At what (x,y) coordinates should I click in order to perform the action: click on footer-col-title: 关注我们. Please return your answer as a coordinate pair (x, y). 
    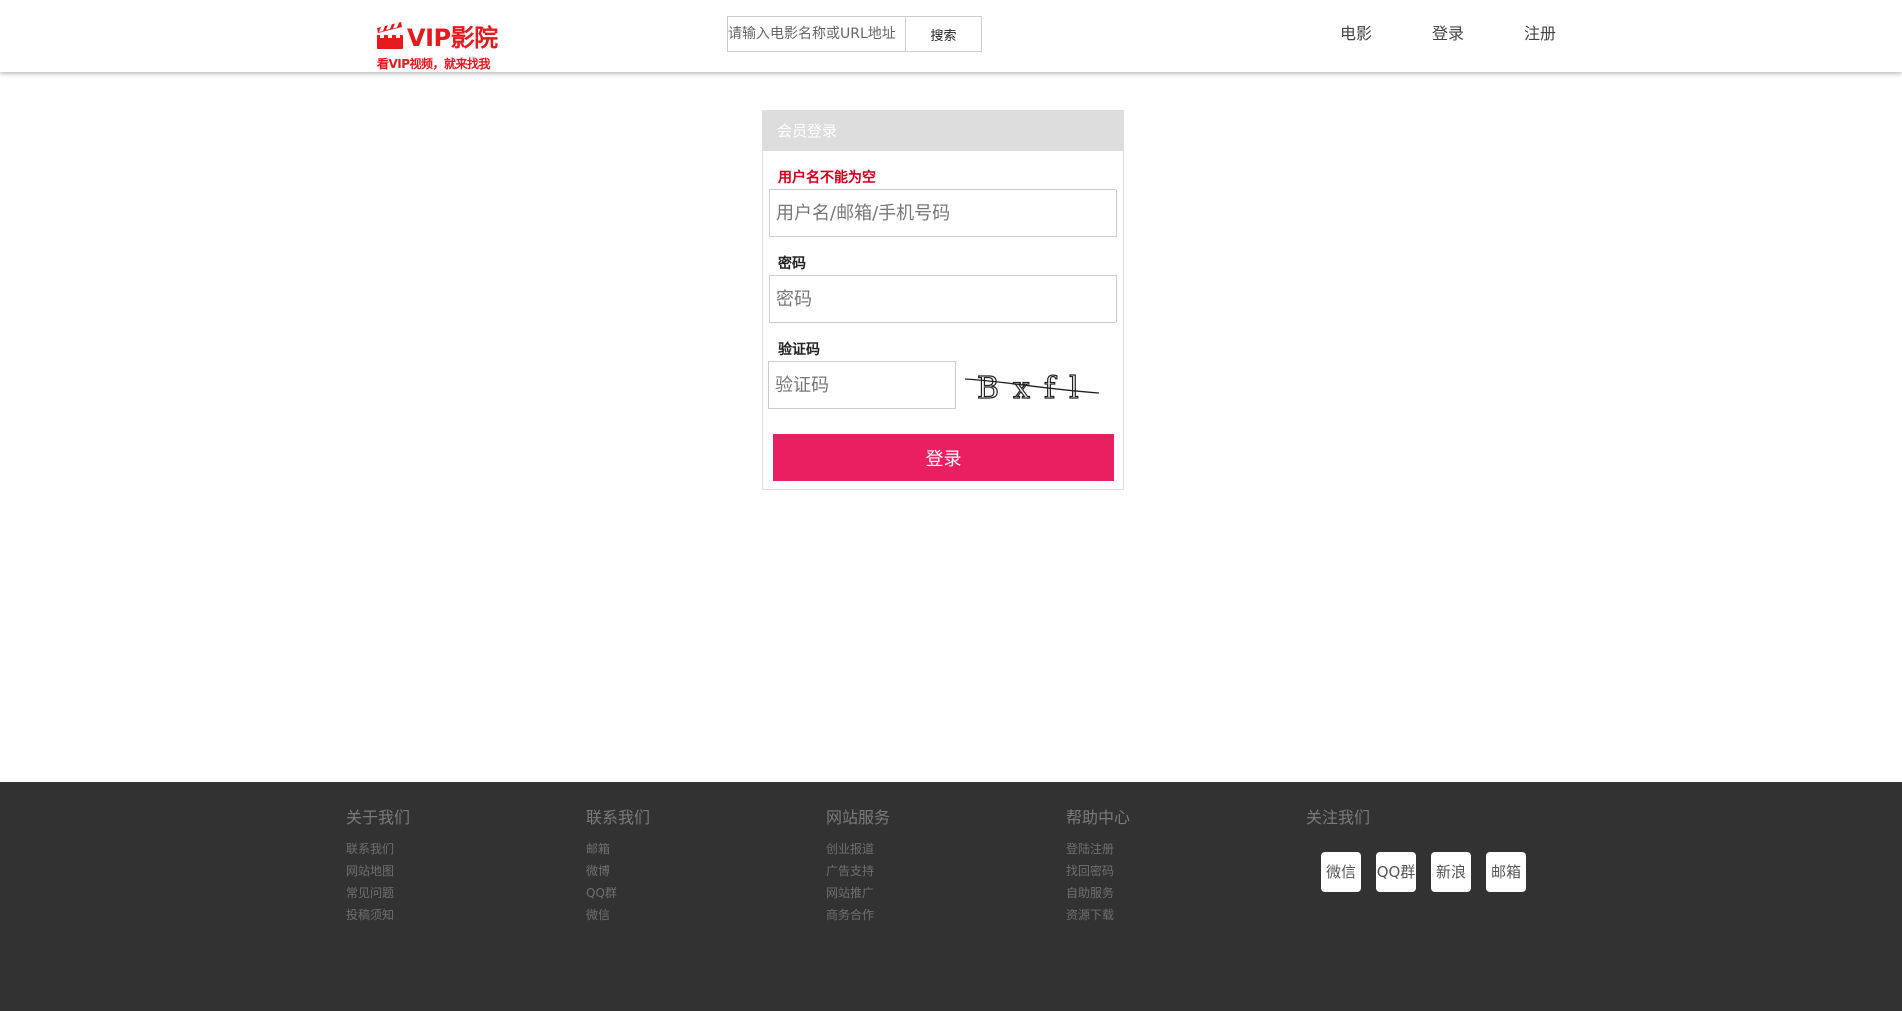
    Looking at the image, I should click on (1338, 817).